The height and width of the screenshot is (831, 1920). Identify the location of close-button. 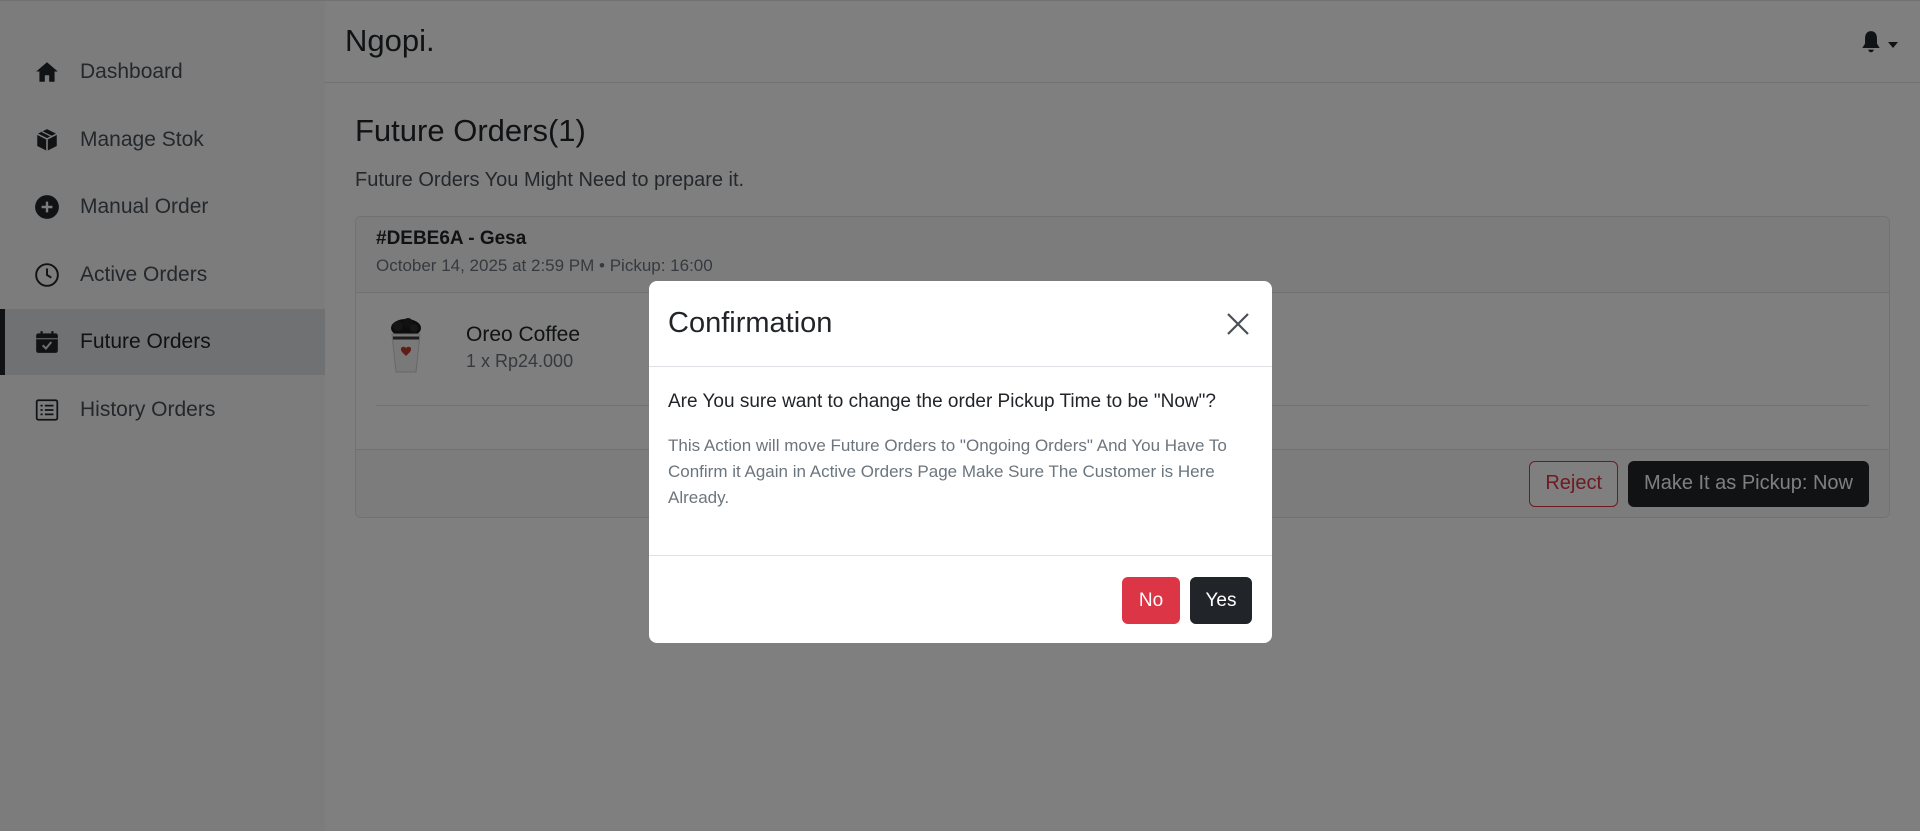
(1238, 324).